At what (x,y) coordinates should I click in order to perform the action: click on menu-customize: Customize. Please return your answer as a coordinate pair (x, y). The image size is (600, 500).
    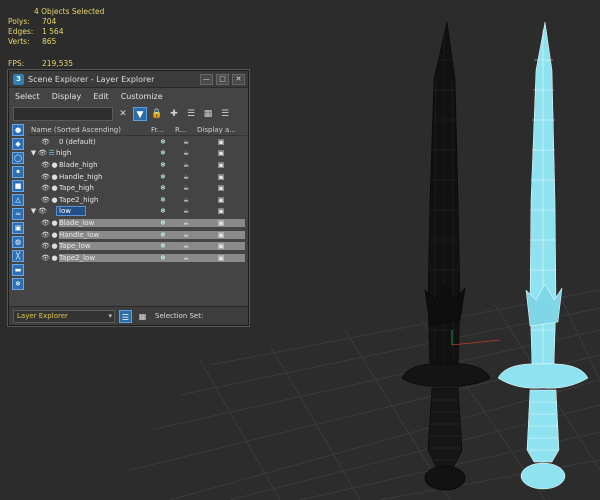
    Looking at the image, I should click on (142, 96).